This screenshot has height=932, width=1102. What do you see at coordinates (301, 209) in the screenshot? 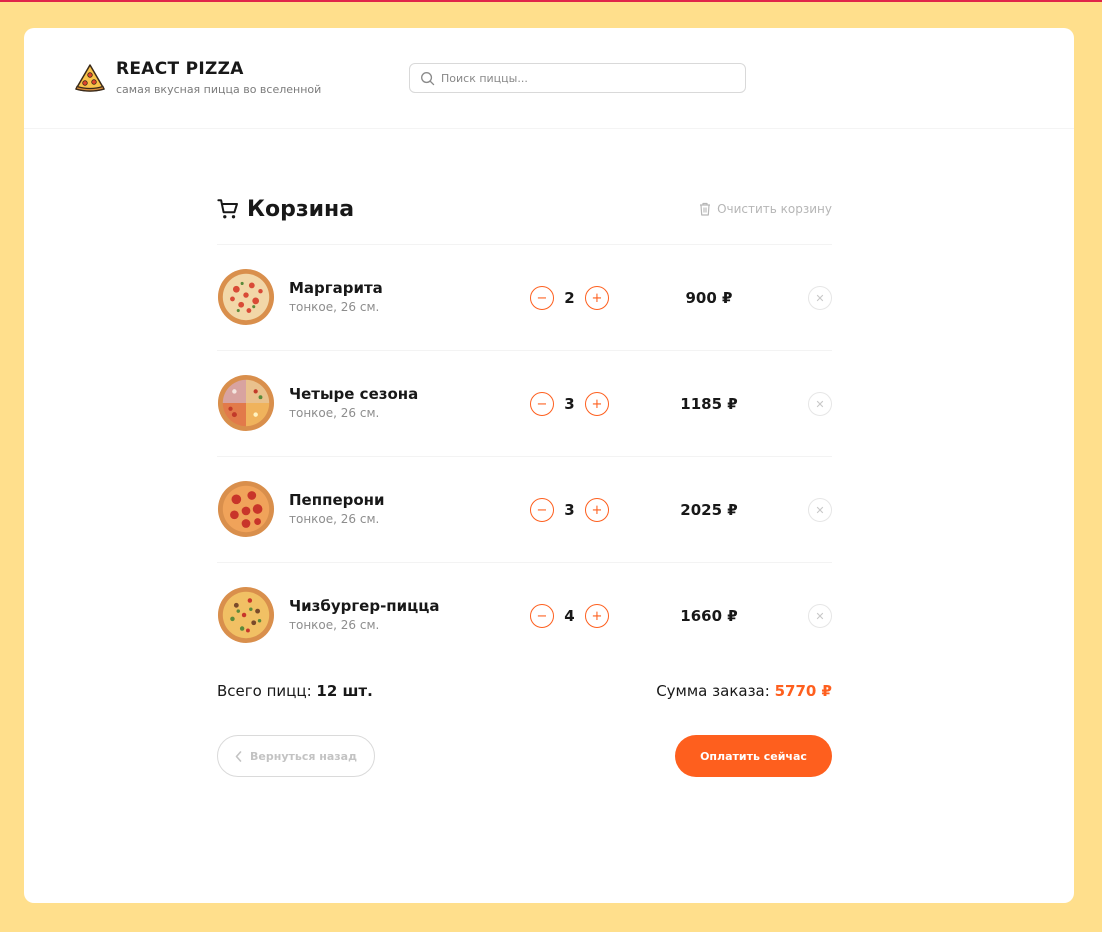
I see `cart-title-text: Корзина` at bounding box center [301, 209].